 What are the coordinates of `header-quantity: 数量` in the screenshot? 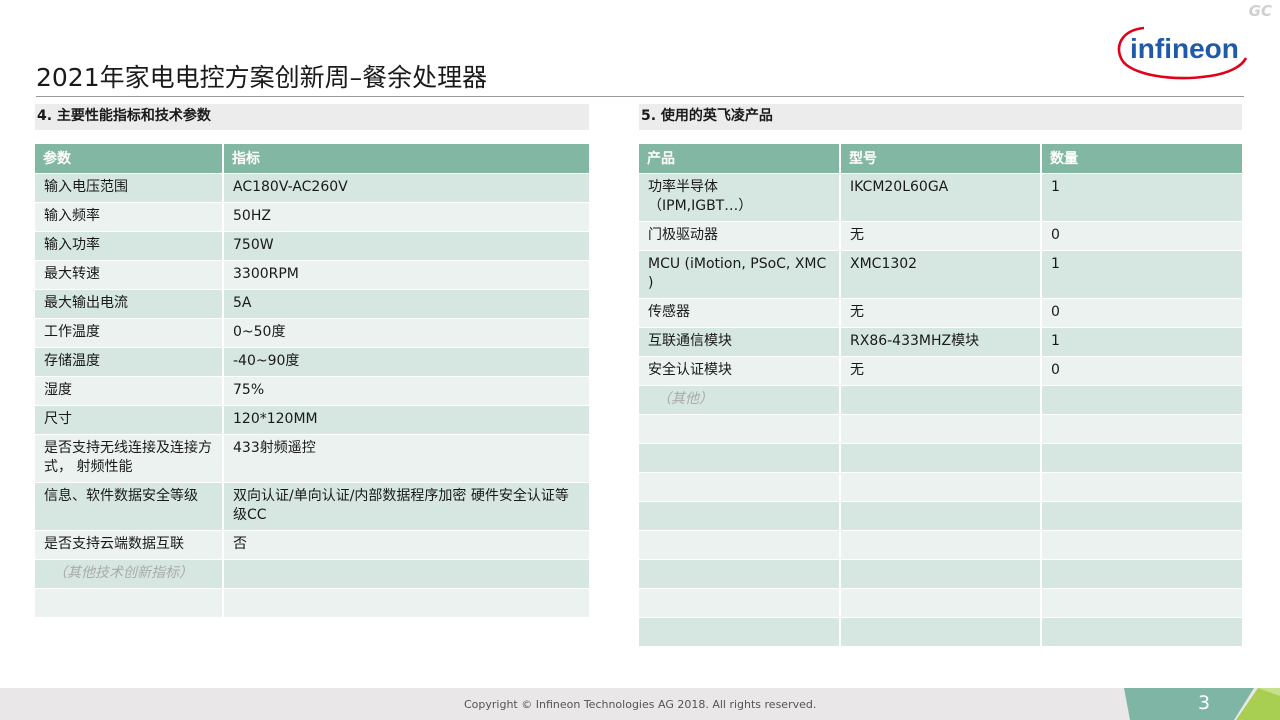 It's located at (1141, 159).